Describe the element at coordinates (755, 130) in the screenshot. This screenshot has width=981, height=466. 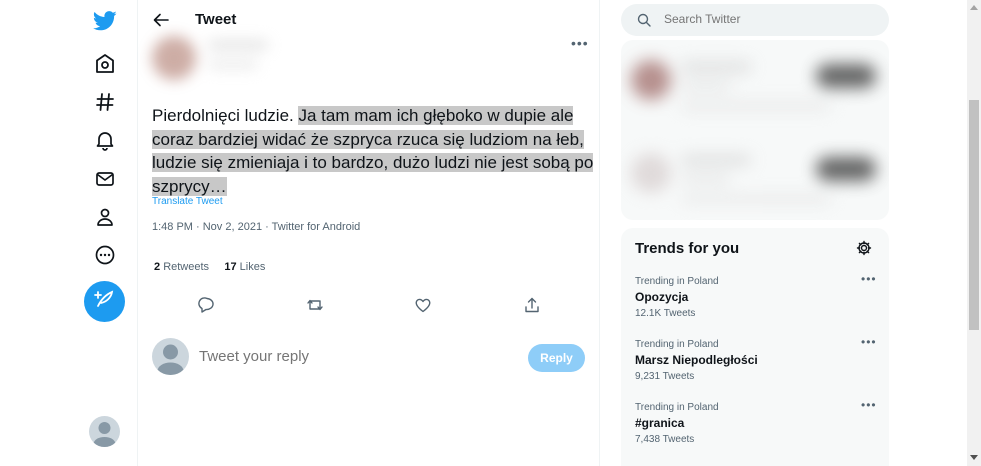
I see `suggested-accounts-blurred` at that location.